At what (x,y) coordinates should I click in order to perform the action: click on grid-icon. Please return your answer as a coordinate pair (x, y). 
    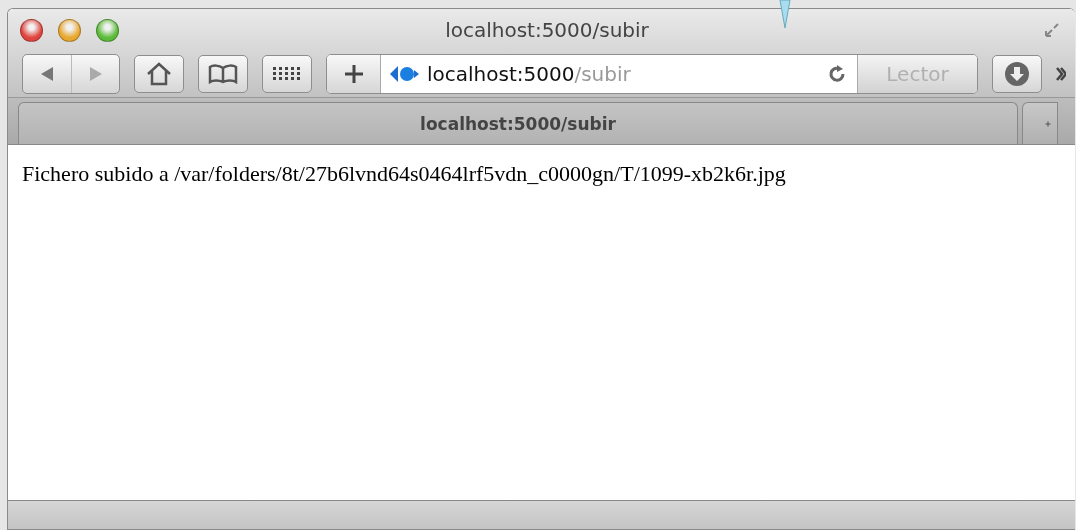
    Looking at the image, I should click on (287, 74).